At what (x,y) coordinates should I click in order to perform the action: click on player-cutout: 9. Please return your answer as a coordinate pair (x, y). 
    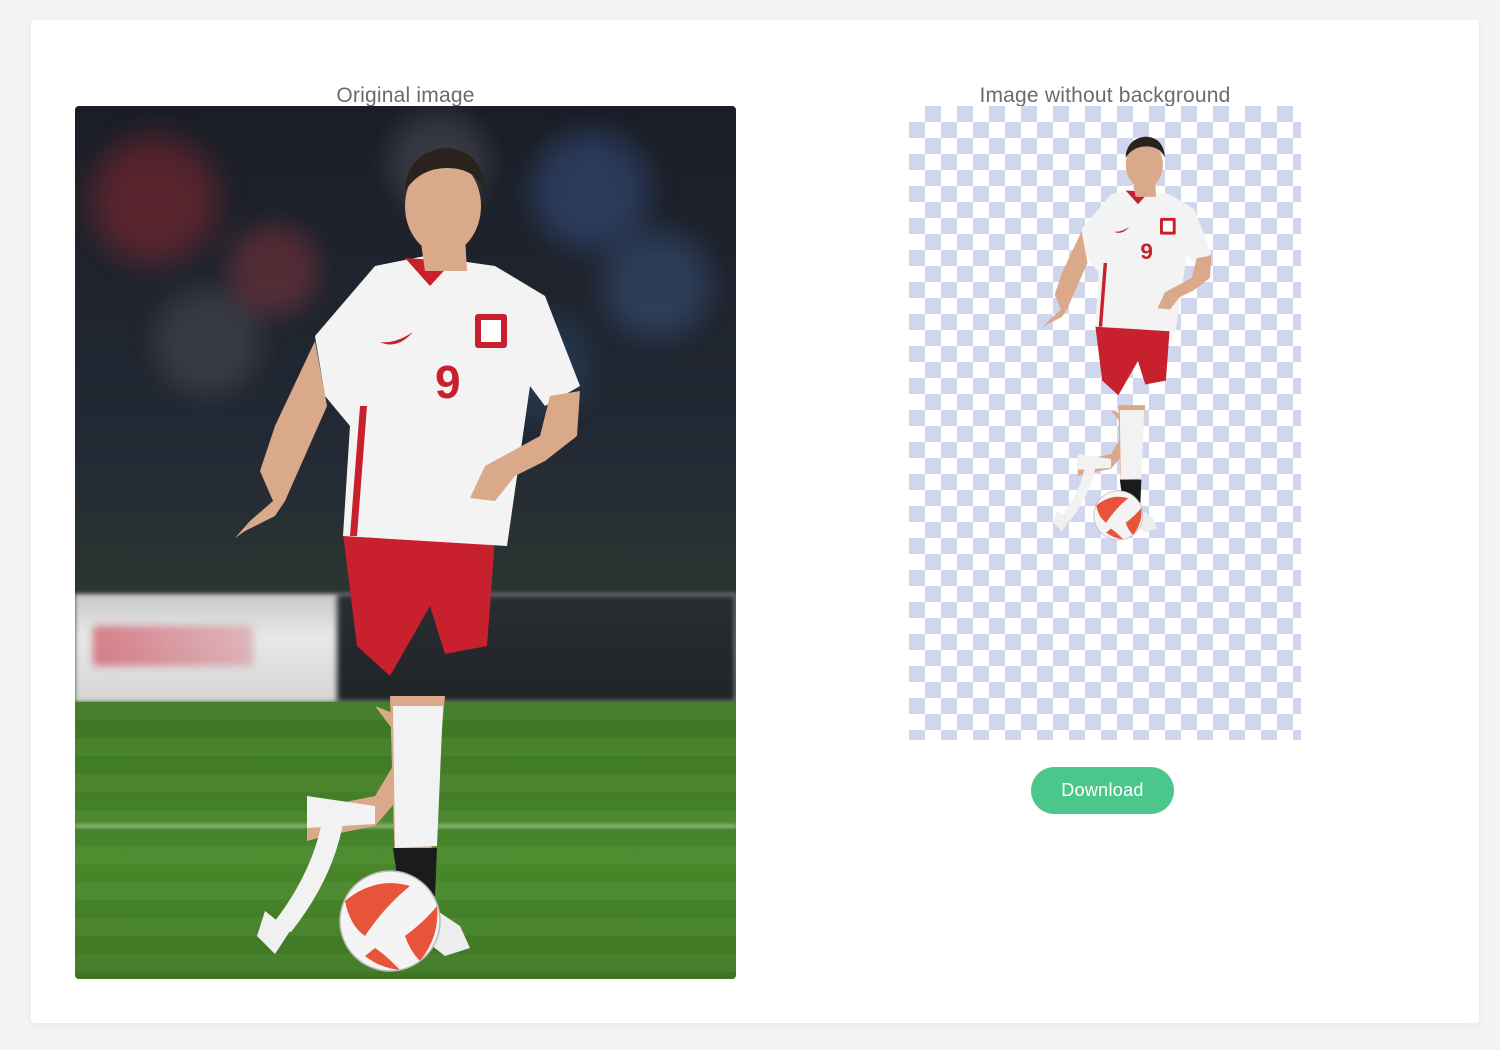
    Looking at the image, I should click on (1127, 338).